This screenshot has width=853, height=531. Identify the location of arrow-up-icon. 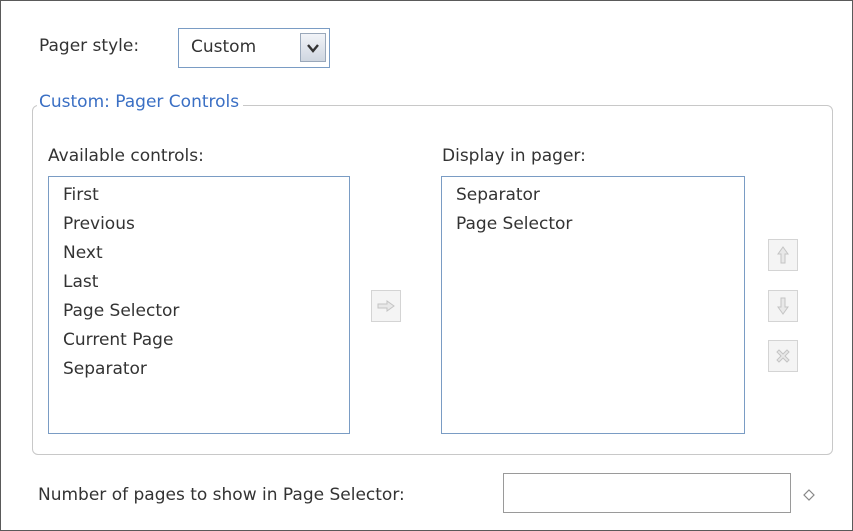
(783, 255).